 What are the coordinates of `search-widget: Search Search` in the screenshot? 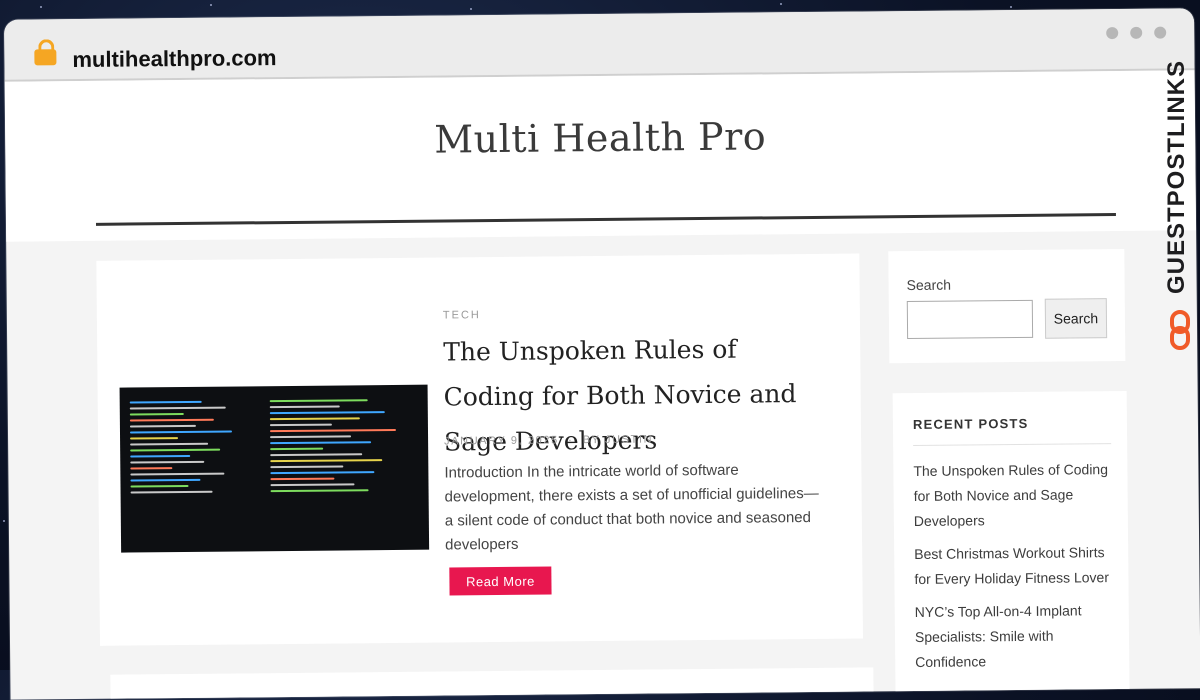 It's located at (1007, 306).